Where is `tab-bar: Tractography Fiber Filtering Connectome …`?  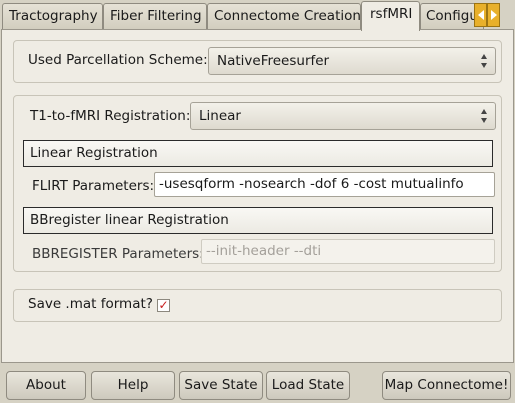
tab-bar: Tractography Fiber Filtering Connectome … is located at coordinates (257, 15).